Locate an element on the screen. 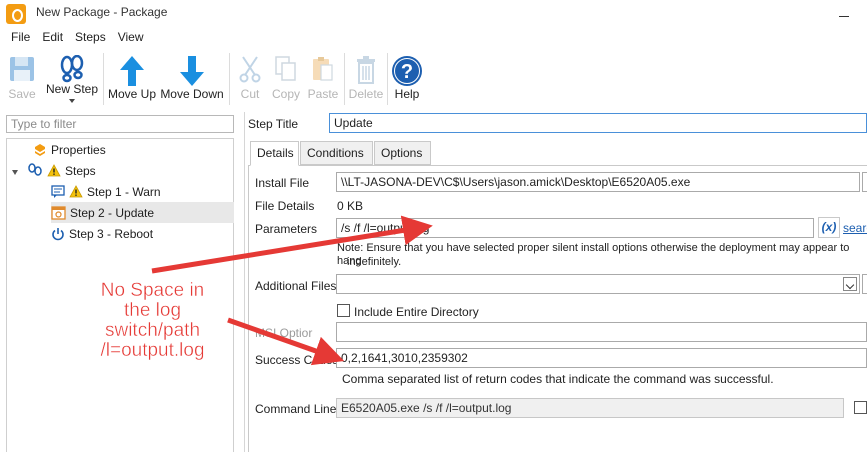 This screenshot has height=452, width=867. tab-details: Details is located at coordinates (274, 153).